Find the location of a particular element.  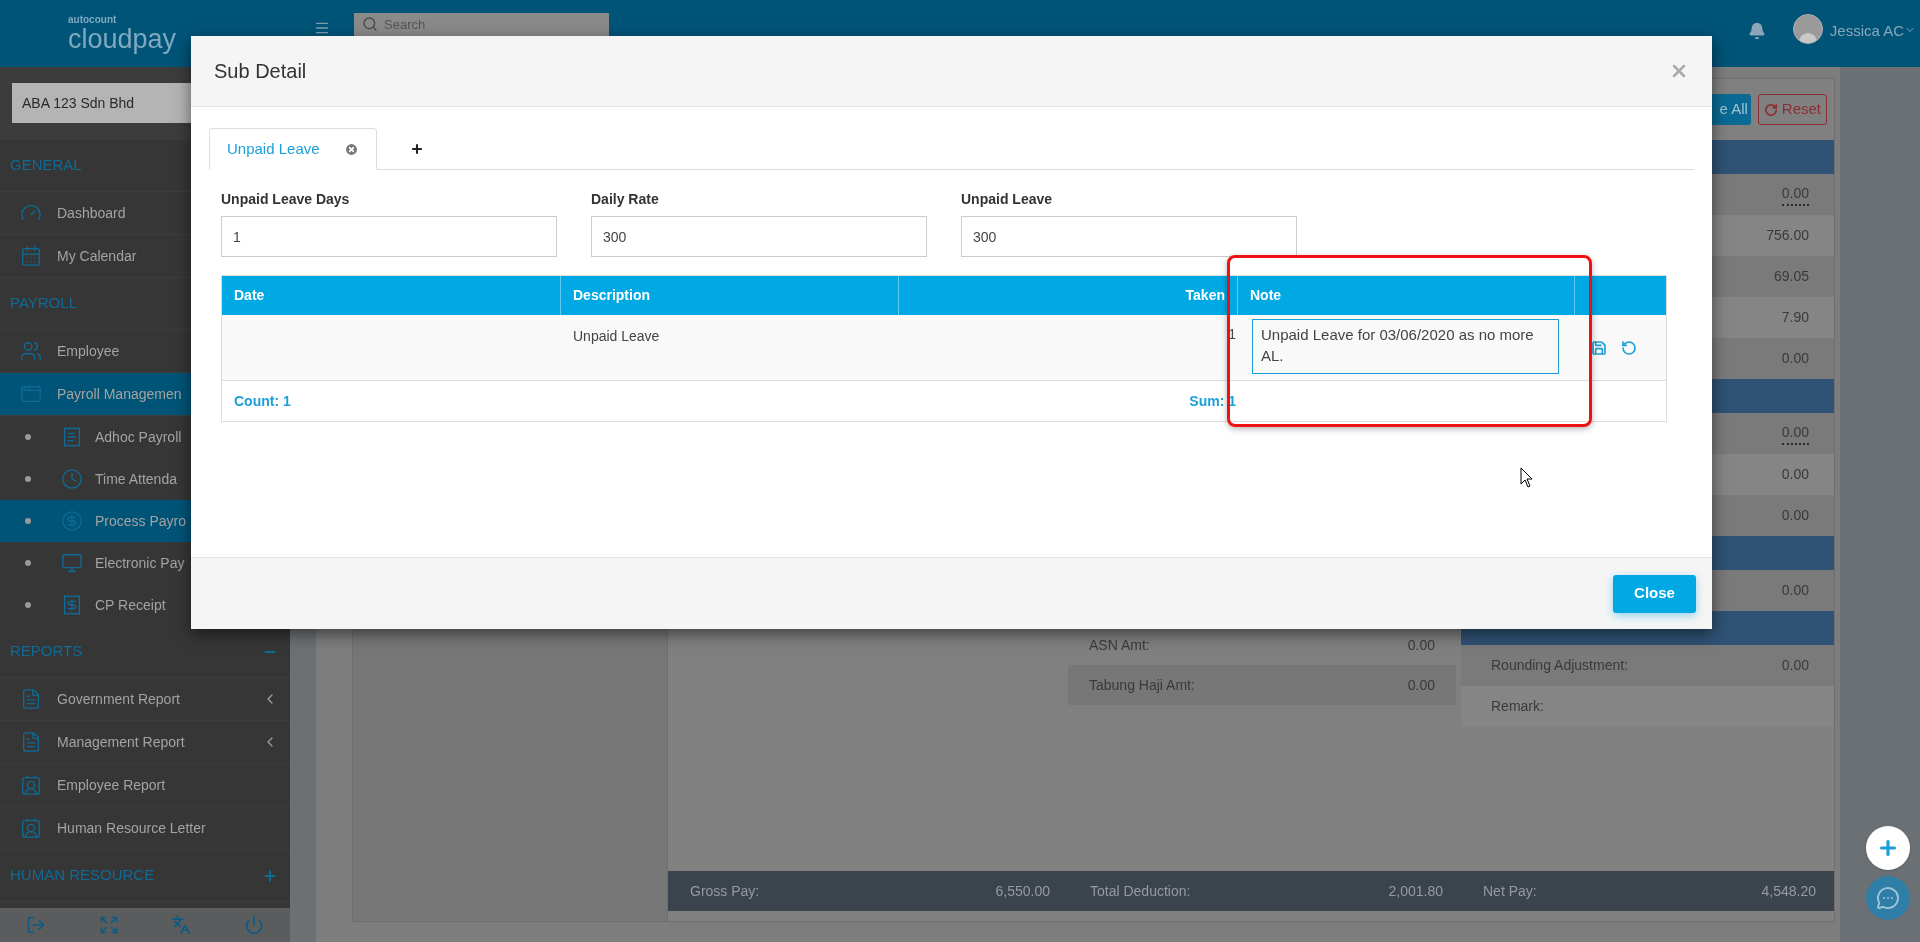

chat-icon is located at coordinates (1888, 898).